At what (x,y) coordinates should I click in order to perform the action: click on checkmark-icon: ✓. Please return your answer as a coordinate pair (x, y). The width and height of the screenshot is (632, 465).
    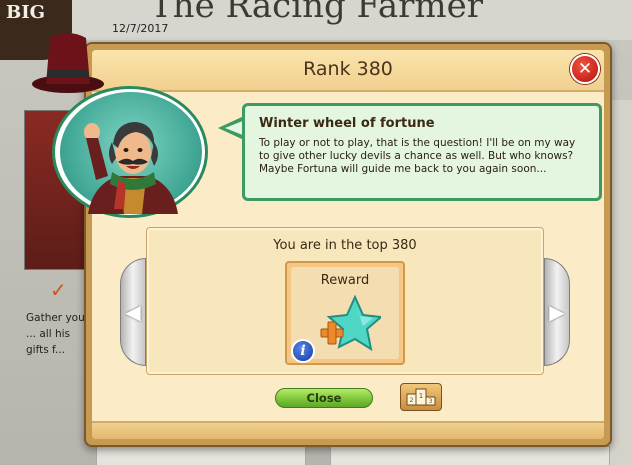
    Looking at the image, I should click on (58, 290).